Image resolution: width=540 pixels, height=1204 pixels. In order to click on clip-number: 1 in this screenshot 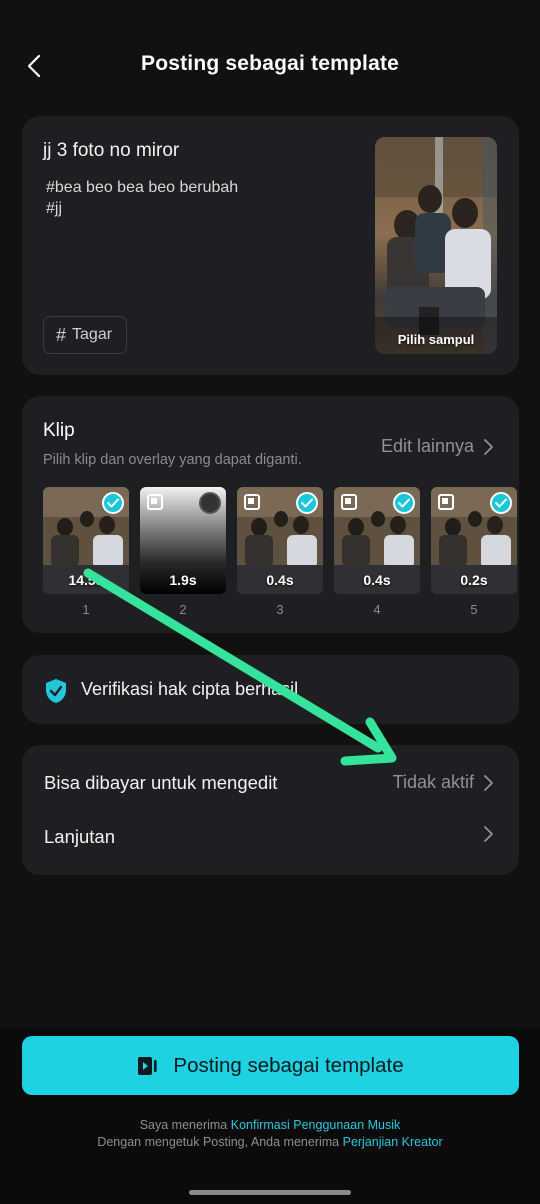, I will do `click(86, 609)`.